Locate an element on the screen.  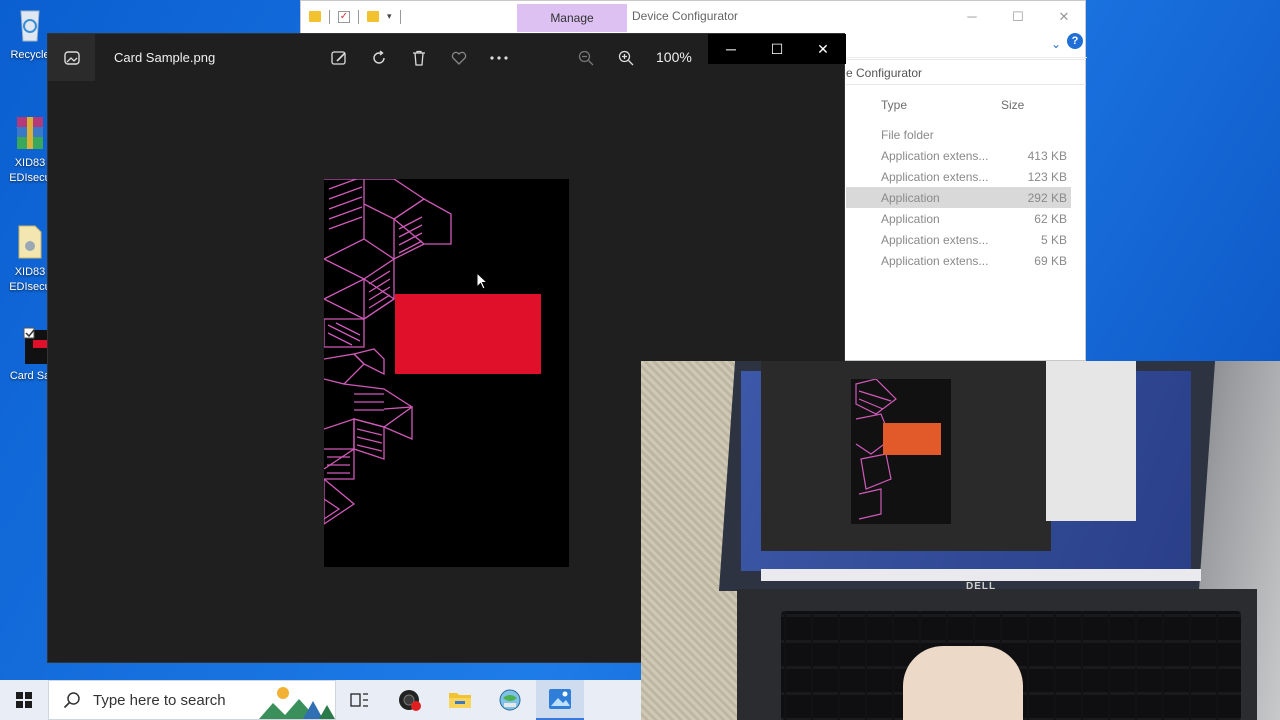
task-view-button is located at coordinates (360, 700).